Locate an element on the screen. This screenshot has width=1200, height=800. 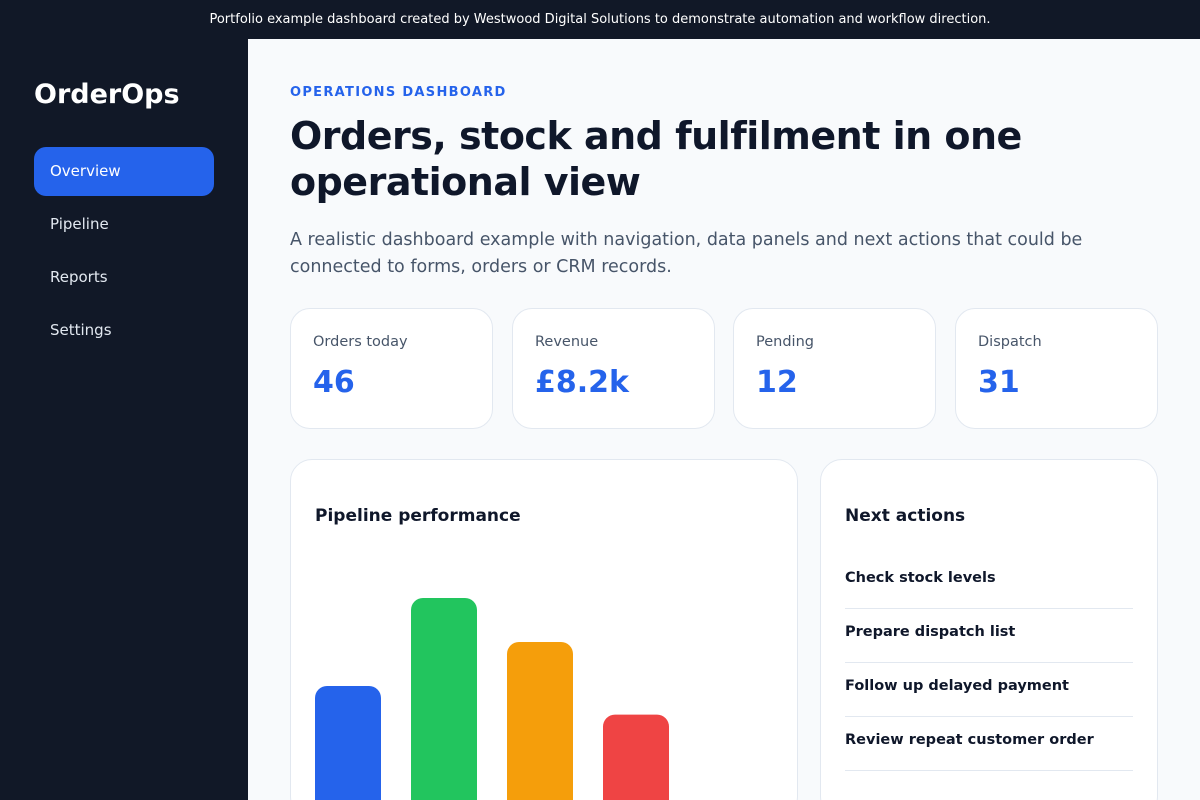
sidebar-item-settings: Settings is located at coordinates (124, 330).